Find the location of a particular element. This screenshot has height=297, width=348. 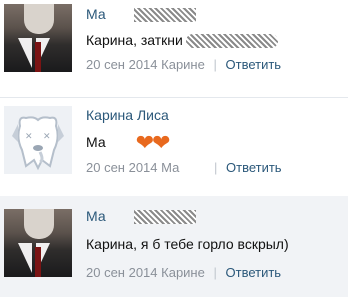

comment-author-link: Карина Лиса is located at coordinates (127, 115).